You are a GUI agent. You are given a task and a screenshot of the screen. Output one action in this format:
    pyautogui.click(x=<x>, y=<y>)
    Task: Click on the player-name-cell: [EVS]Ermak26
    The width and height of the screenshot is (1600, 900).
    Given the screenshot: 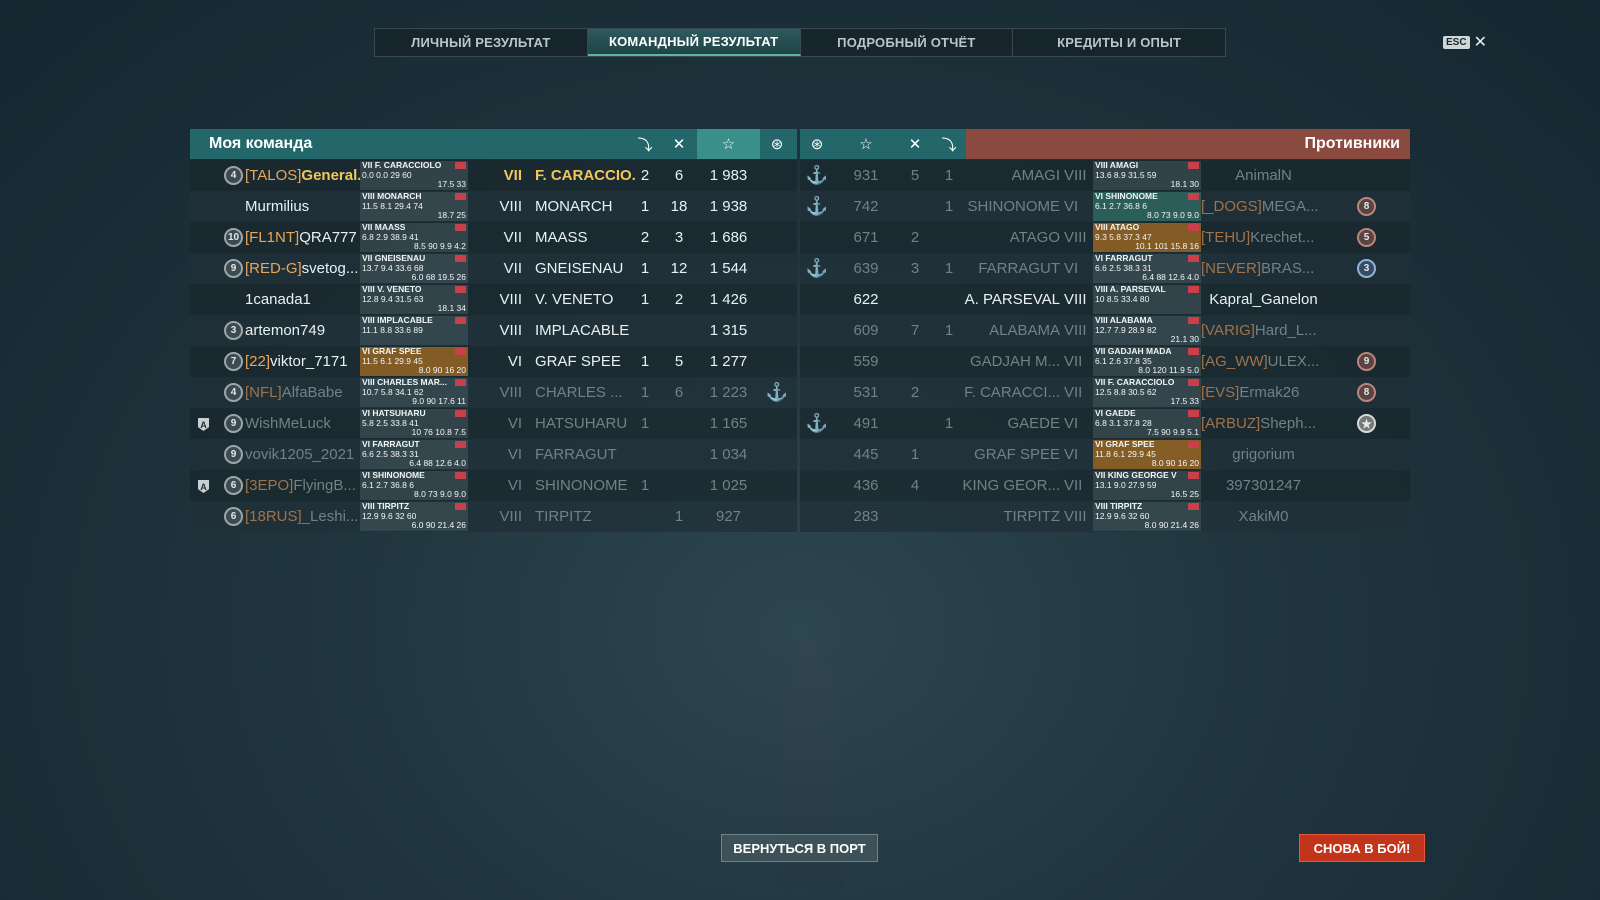 What is the action you would take?
    pyautogui.click(x=1263, y=392)
    